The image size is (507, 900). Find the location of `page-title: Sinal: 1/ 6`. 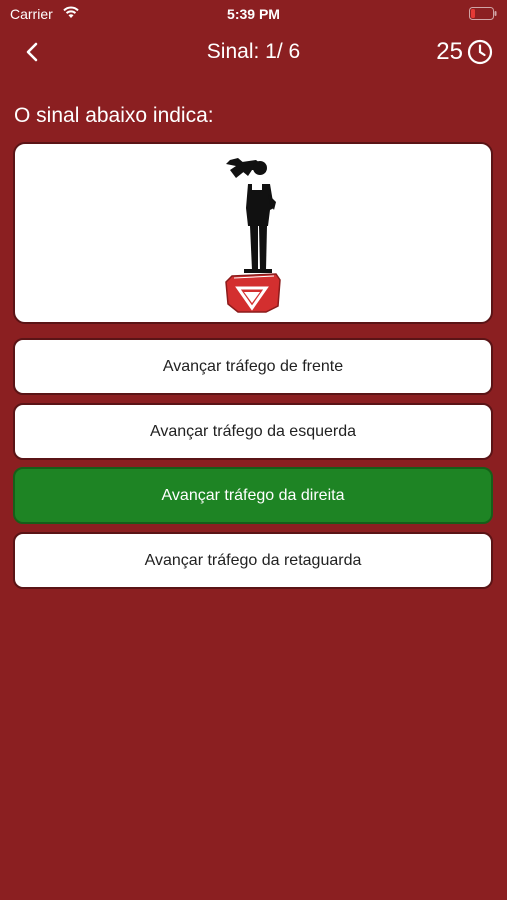

page-title: Sinal: 1/ 6 is located at coordinates (253, 51).